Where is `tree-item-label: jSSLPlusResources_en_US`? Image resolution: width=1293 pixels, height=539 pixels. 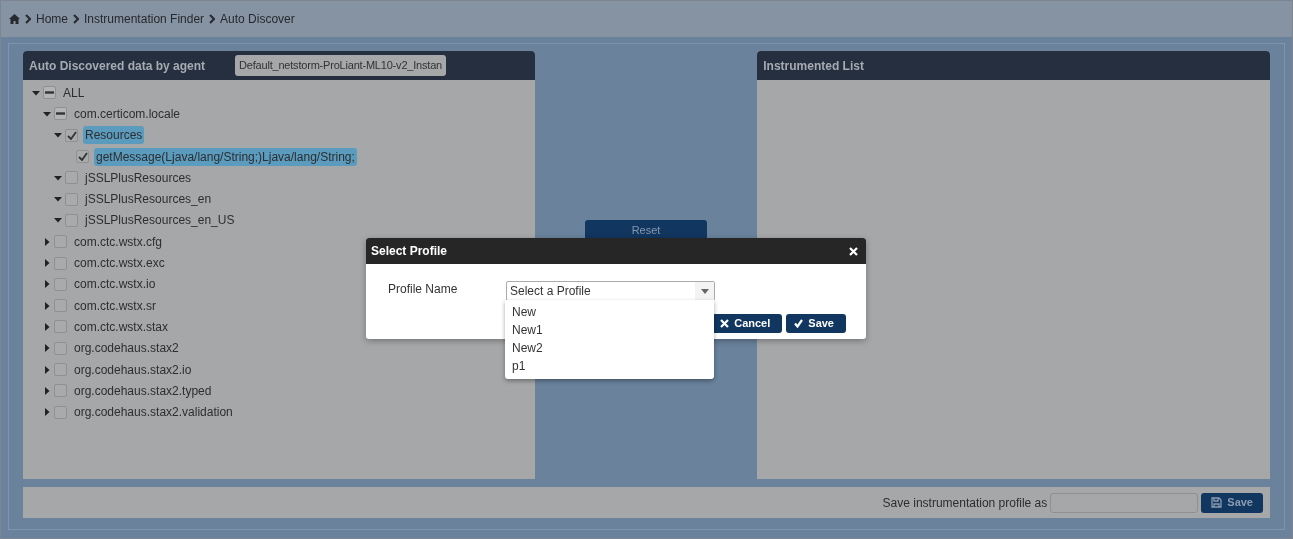
tree-item-label: jSSLPlusResources_en_US is located at coordinates (160, 220).